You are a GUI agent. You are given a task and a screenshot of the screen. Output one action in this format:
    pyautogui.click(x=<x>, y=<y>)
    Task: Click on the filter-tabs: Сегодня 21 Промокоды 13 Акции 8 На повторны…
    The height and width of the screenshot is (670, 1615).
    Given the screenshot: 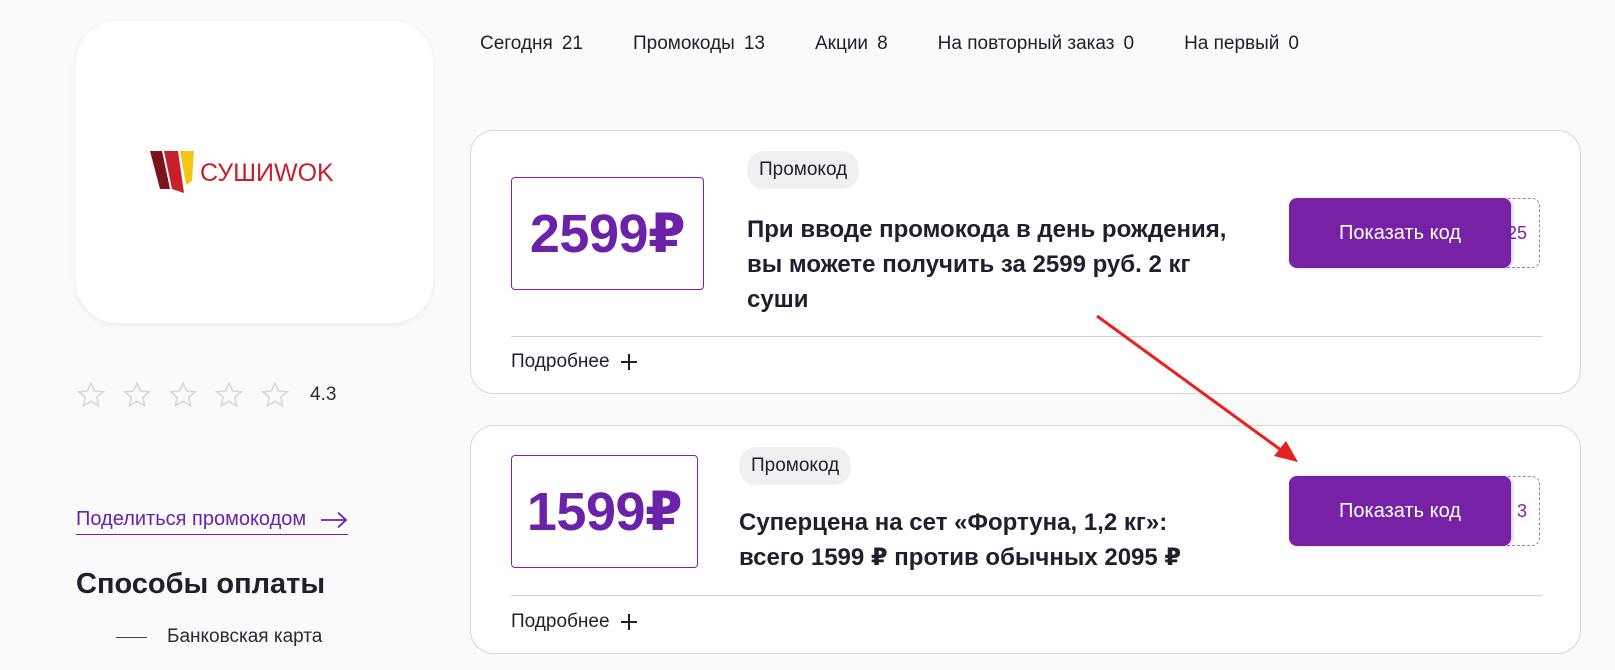 What is the action you would take?
    pyautogui.click(x=914, y=44)
    